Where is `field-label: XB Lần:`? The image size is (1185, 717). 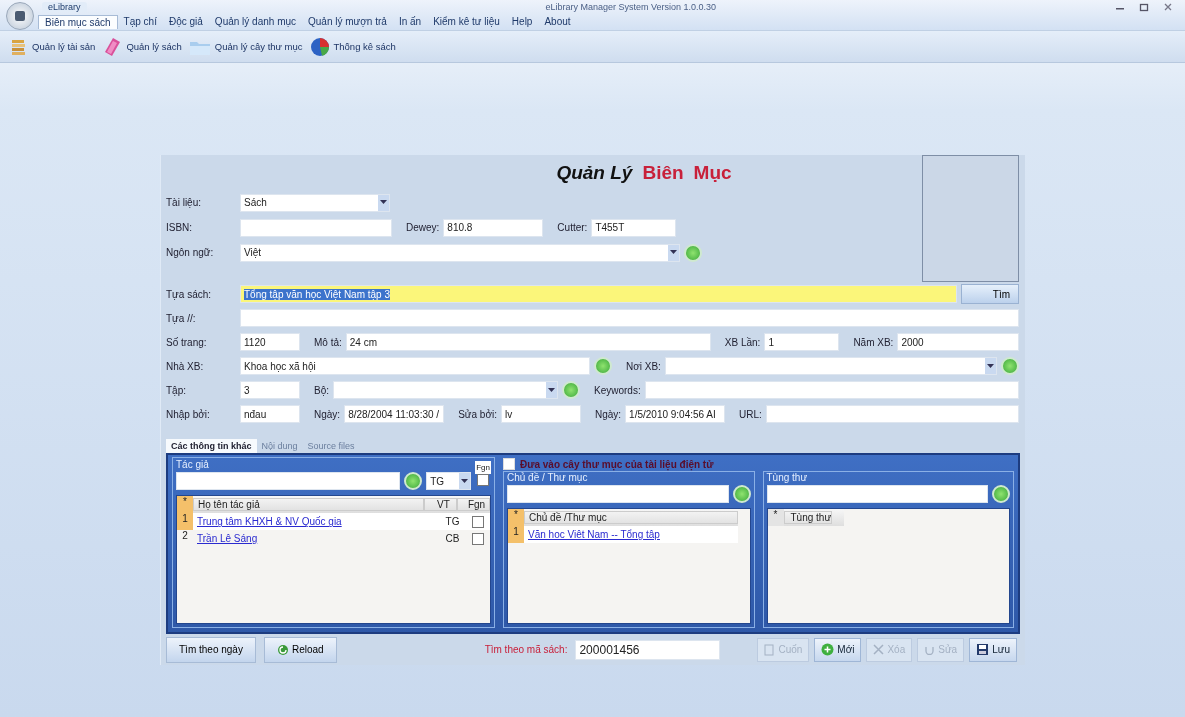 field-label: XB Lần: is located at coordinates (742, 342).